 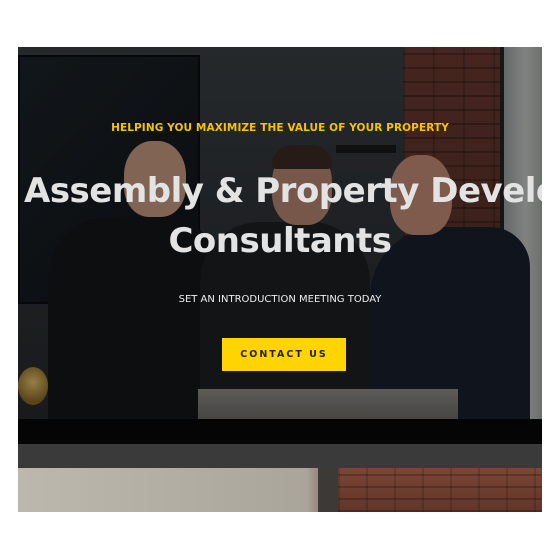 I want to click on next-section-brick-wall, so click(x=440, y=490).